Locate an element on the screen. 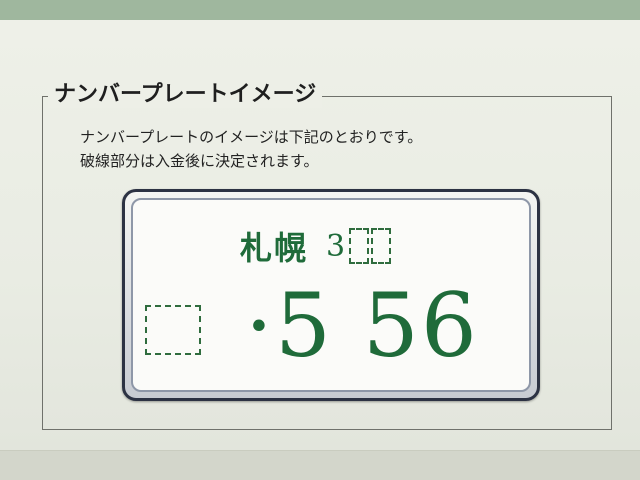 The image size is (640, 480). description-line-1: ナンバープレートのイメージは下記のとおりです。 is located at coordinates (251, 137).